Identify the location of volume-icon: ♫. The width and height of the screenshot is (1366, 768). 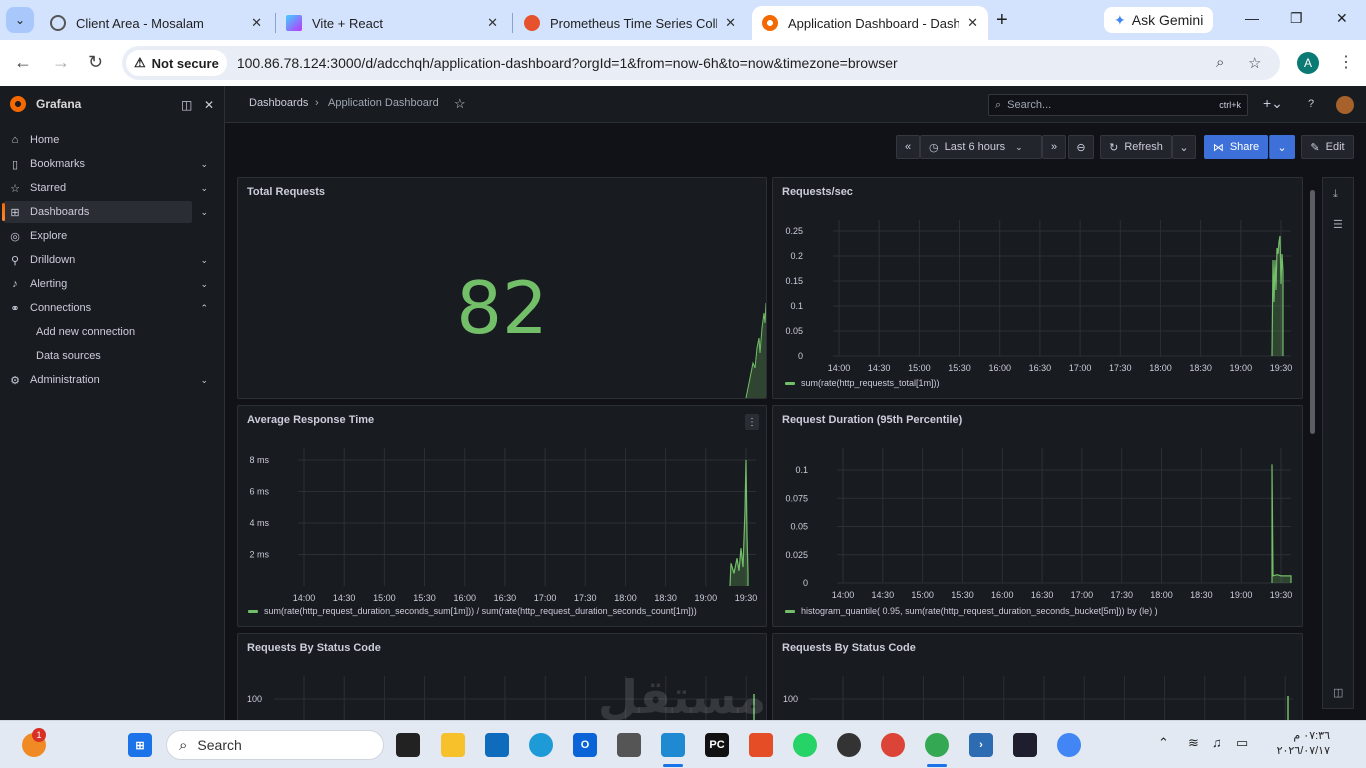
(1217, 742).